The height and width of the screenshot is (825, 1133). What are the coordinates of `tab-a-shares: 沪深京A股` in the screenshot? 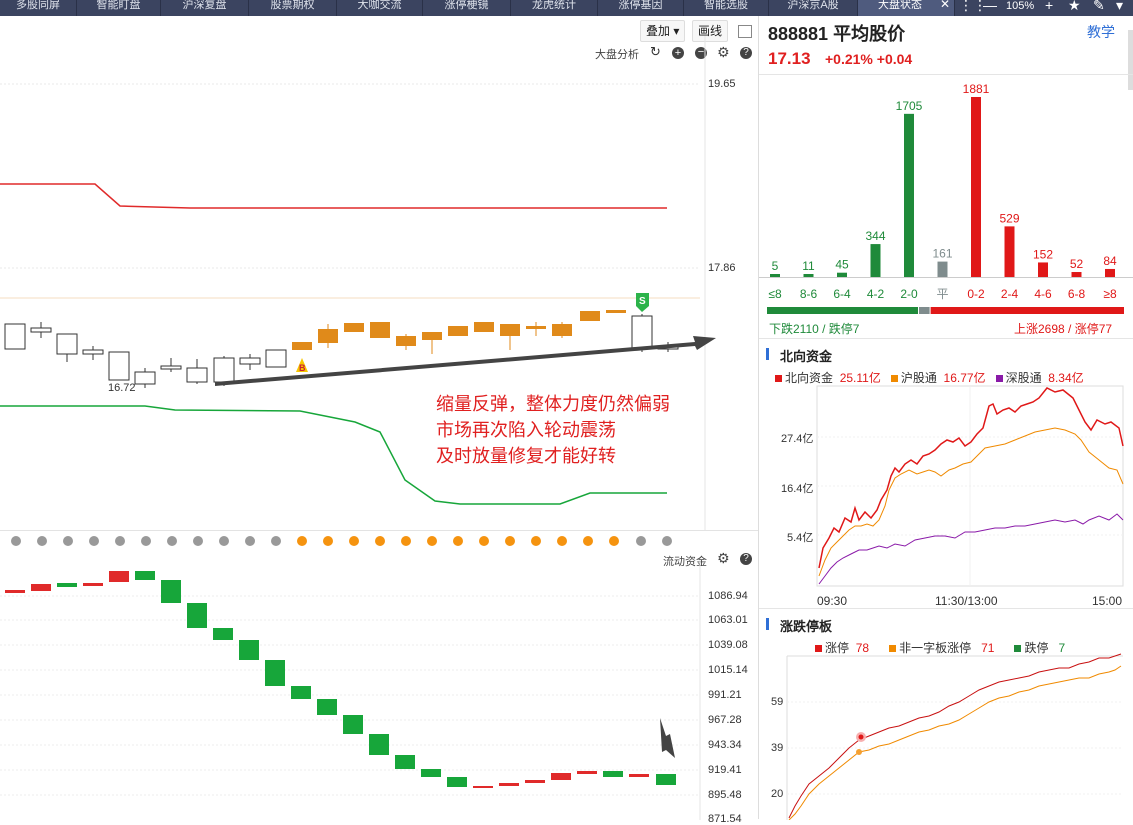 It's located at (813, 8).